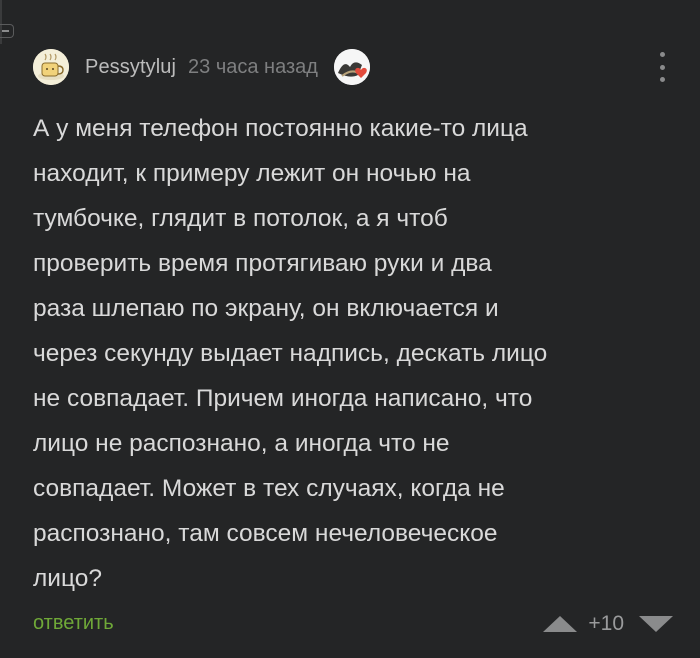 Image resolution: width=700 pixels, height=658 pixels. What do you see at coordinates (7, 31) in the screenshot?
I see `collapse-icon` at bounding box center [7, 31].